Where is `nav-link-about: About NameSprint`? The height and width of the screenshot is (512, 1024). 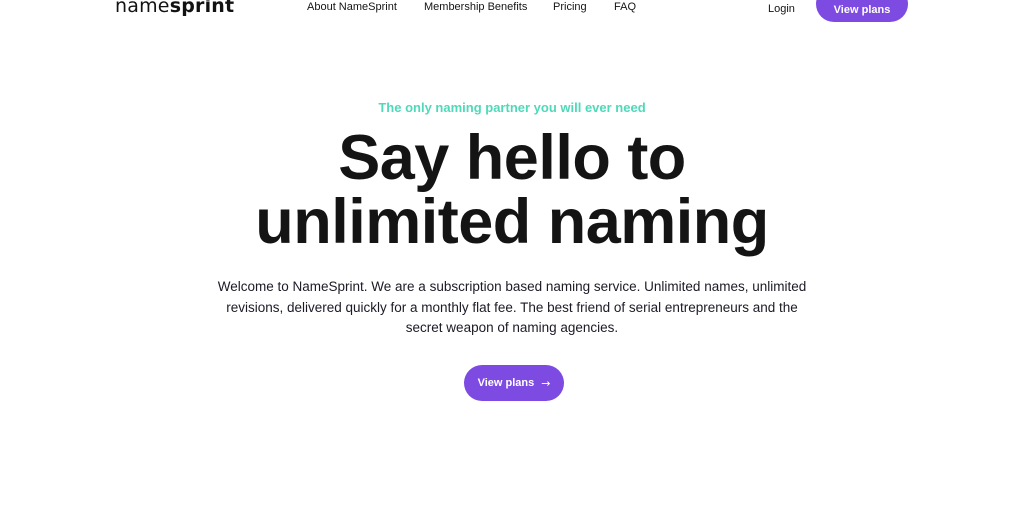
nav-link-about: About NameSprint is located at coordinates (352, 7).